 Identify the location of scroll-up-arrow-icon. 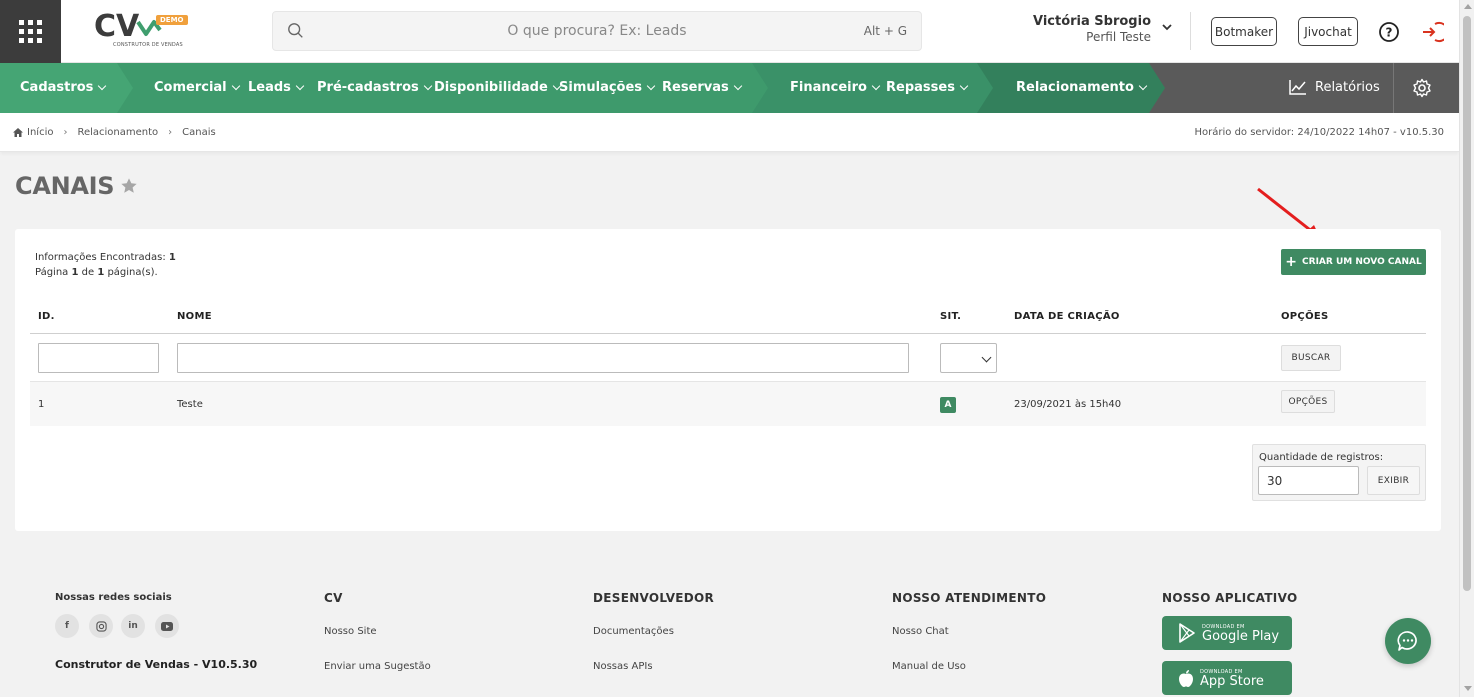
(1468, 6).